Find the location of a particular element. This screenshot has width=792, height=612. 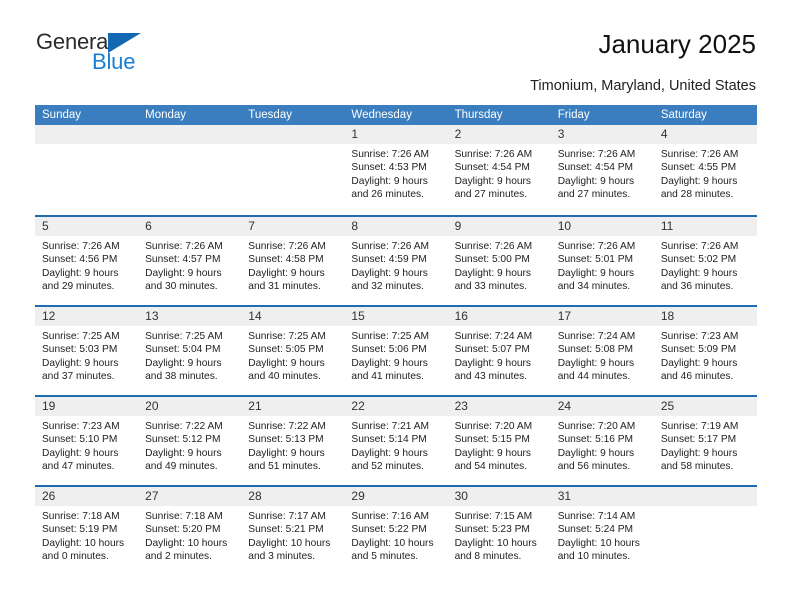

day-number-band: 2 is located at coordinates (499, 134).